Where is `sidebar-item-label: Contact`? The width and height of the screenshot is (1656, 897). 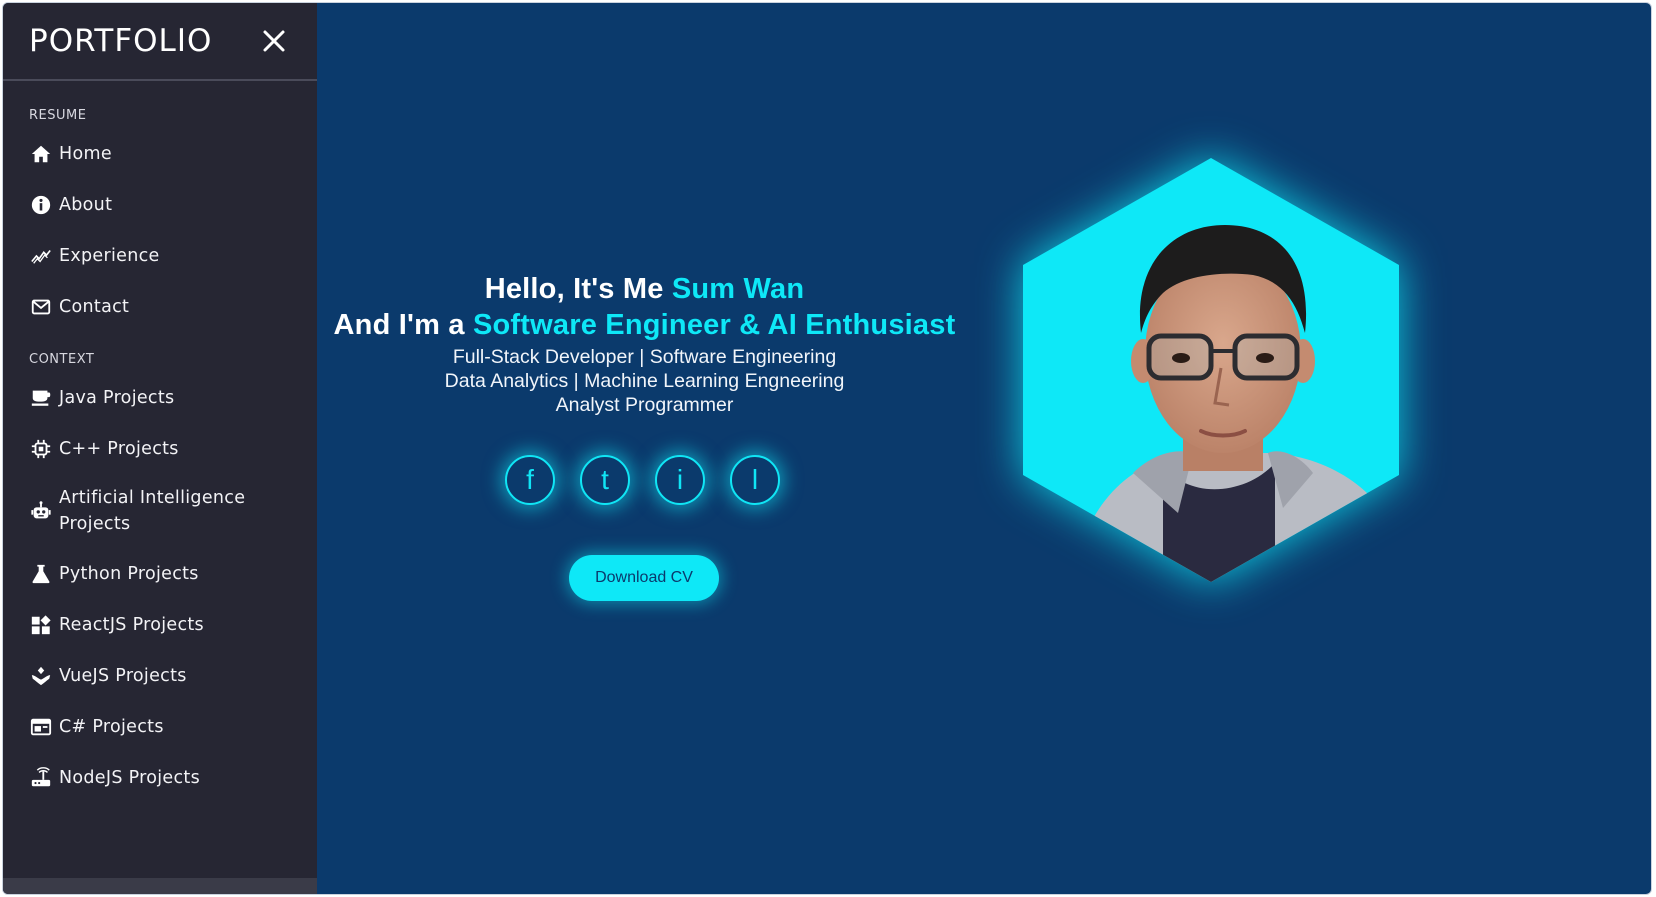 sidebar-item-label: Contact is located at coordinates (94, 306).